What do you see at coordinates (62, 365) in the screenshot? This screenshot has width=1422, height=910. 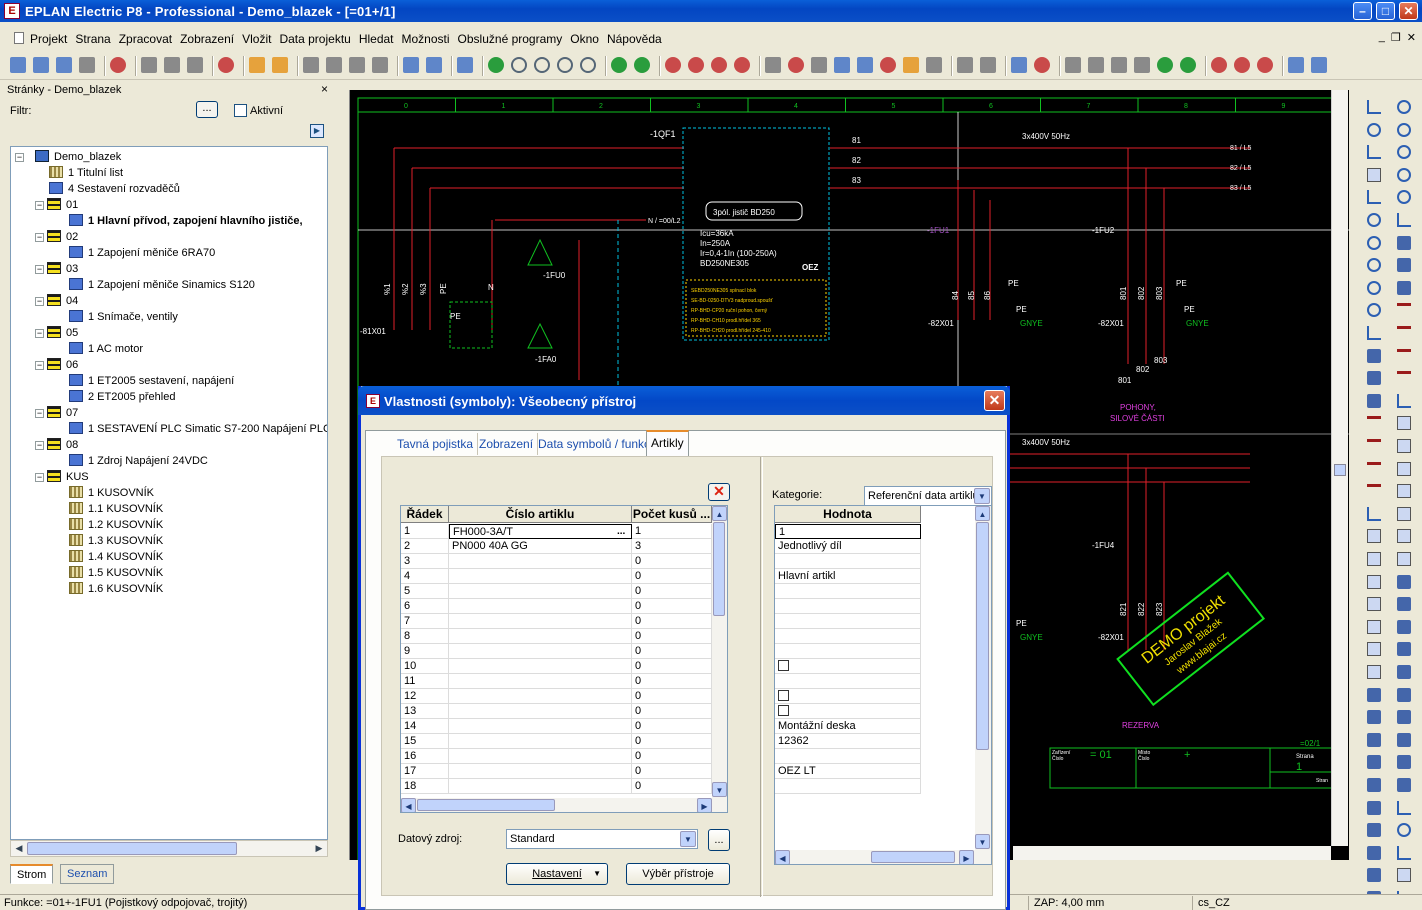 I see `tree-item-12: 06` at bounding box center [62, 365].